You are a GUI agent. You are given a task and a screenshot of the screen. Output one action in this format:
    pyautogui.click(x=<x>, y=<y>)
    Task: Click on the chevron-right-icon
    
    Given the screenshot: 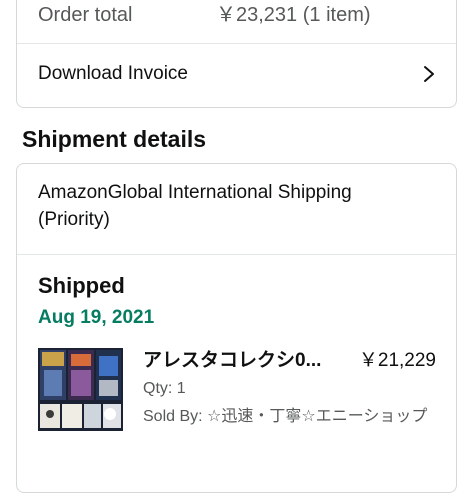 What is the action you would take?
    pyautogui.click(x=429, y=74)
    